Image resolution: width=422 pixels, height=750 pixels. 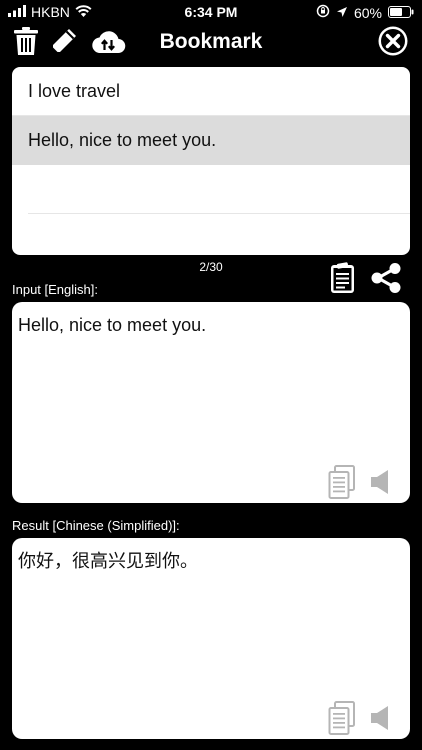 I want to click on notes-button, so click(x=343, y=278).